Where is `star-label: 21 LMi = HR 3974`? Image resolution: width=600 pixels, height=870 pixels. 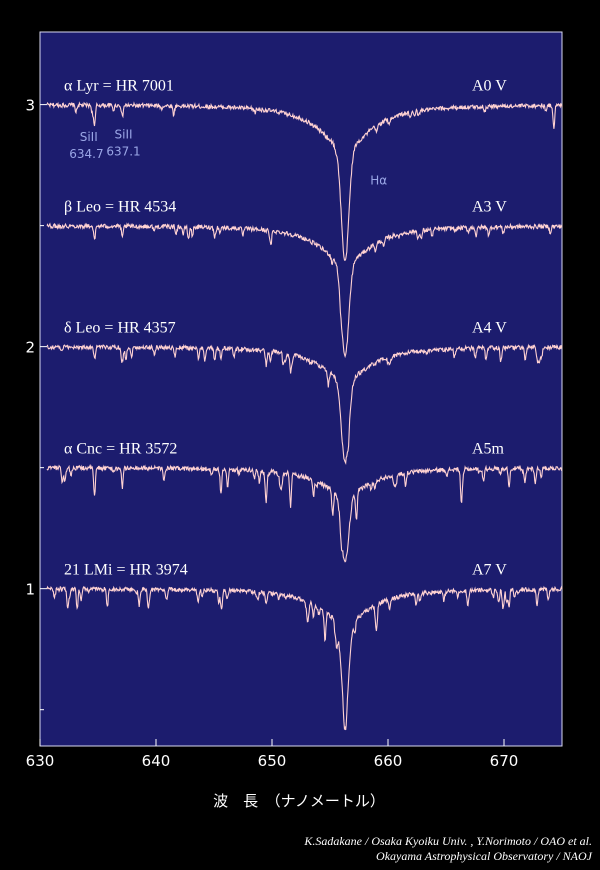 star-label: 21 LMi = HR 3974 is located at coordinates (126, 570).